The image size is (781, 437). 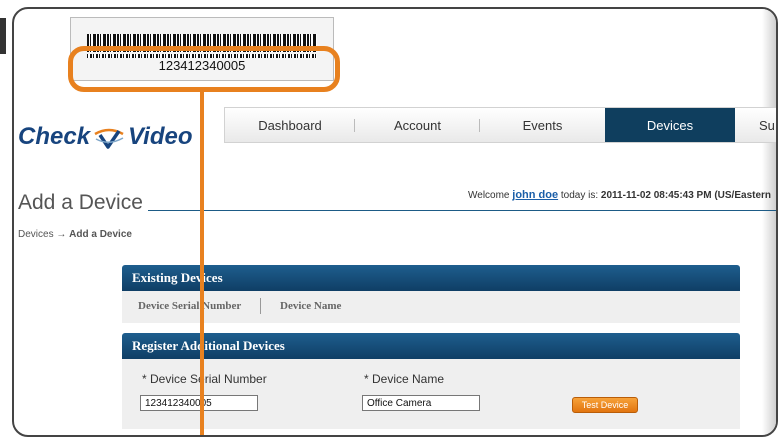 What do you see at coordinates (204, 69) in the screenshot?
I see `barcode-highlight-ring` at bounding box center [204, 69].